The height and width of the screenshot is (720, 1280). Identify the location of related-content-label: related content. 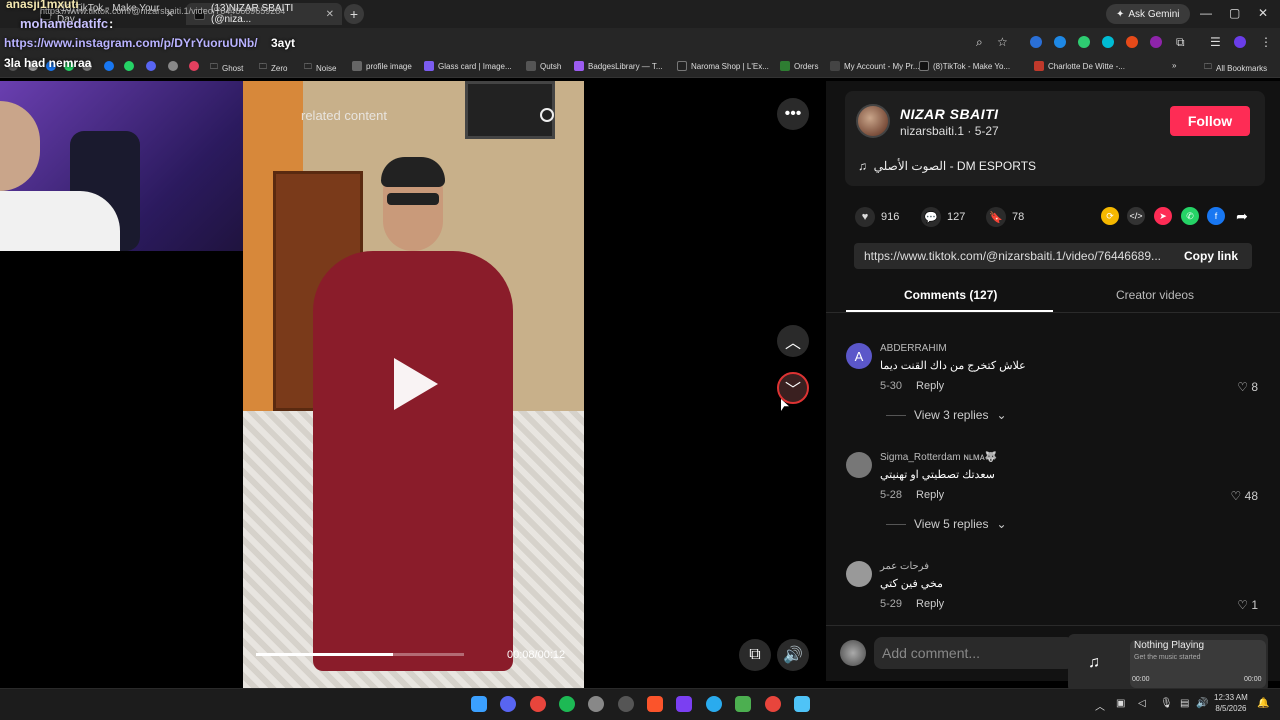
(344, 115).